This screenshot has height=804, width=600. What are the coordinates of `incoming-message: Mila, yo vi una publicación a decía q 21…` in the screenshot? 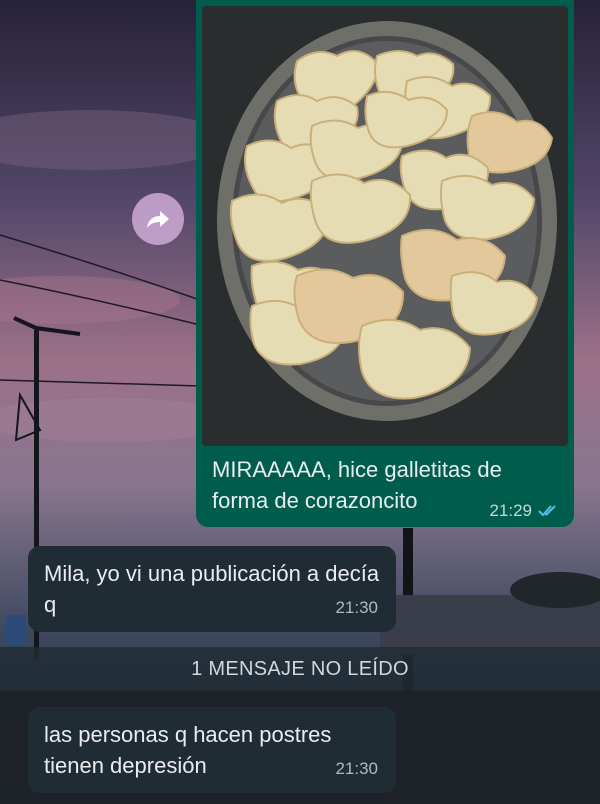 It's located at (212, 589).